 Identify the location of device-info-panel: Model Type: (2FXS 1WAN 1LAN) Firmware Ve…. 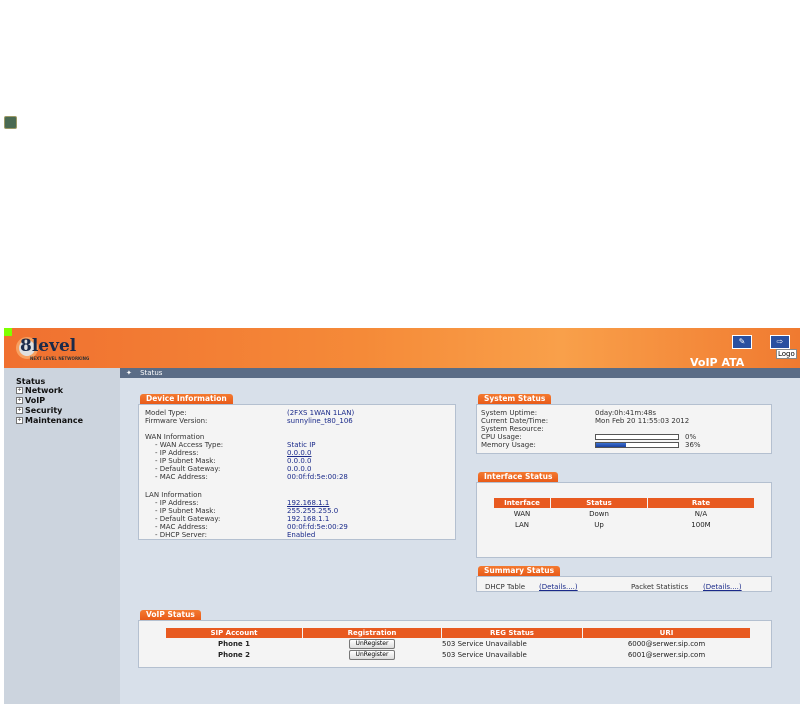
(297, 472).